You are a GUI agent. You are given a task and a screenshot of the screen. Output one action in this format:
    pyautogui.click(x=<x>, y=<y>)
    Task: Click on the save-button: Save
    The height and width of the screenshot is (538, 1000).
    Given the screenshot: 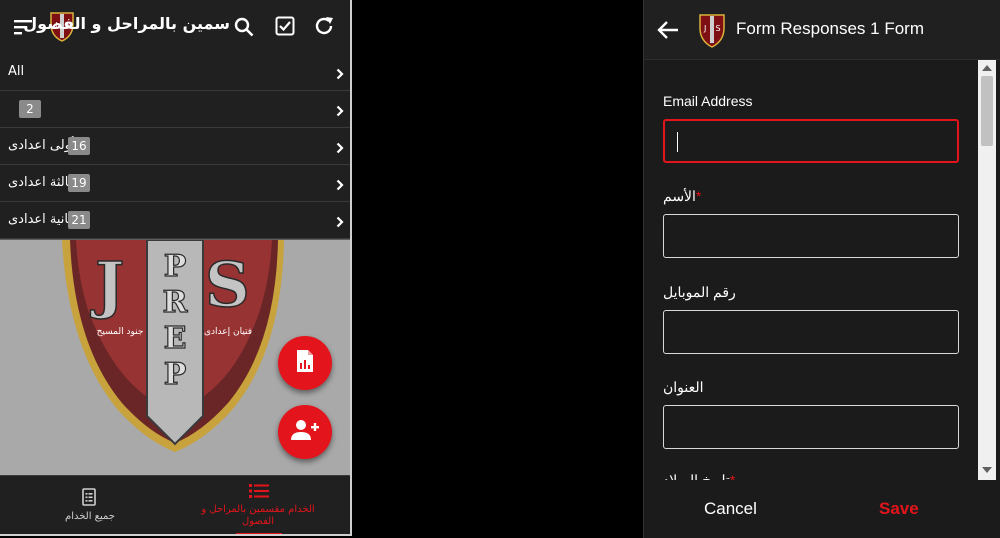 What is the action you would take?
    pyautogui.click(x=899, y=509)
    